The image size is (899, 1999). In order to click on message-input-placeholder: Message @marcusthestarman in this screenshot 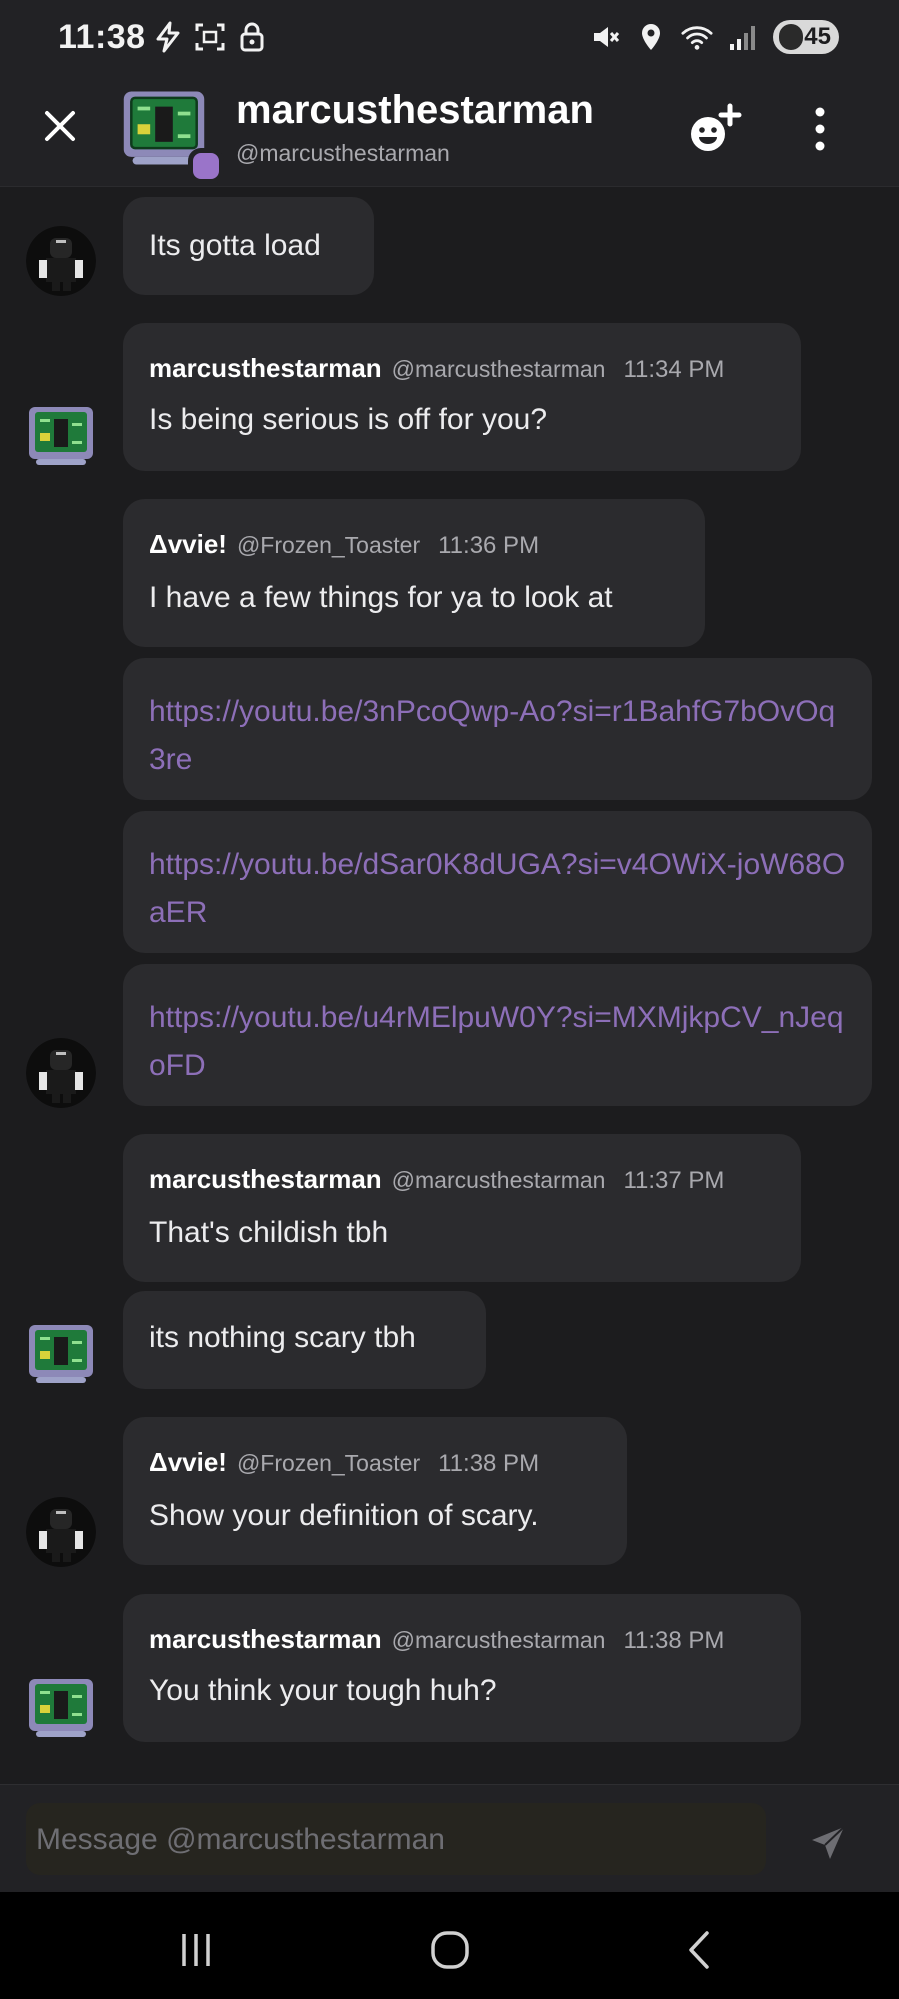, I will do `click(240, 1839)`.